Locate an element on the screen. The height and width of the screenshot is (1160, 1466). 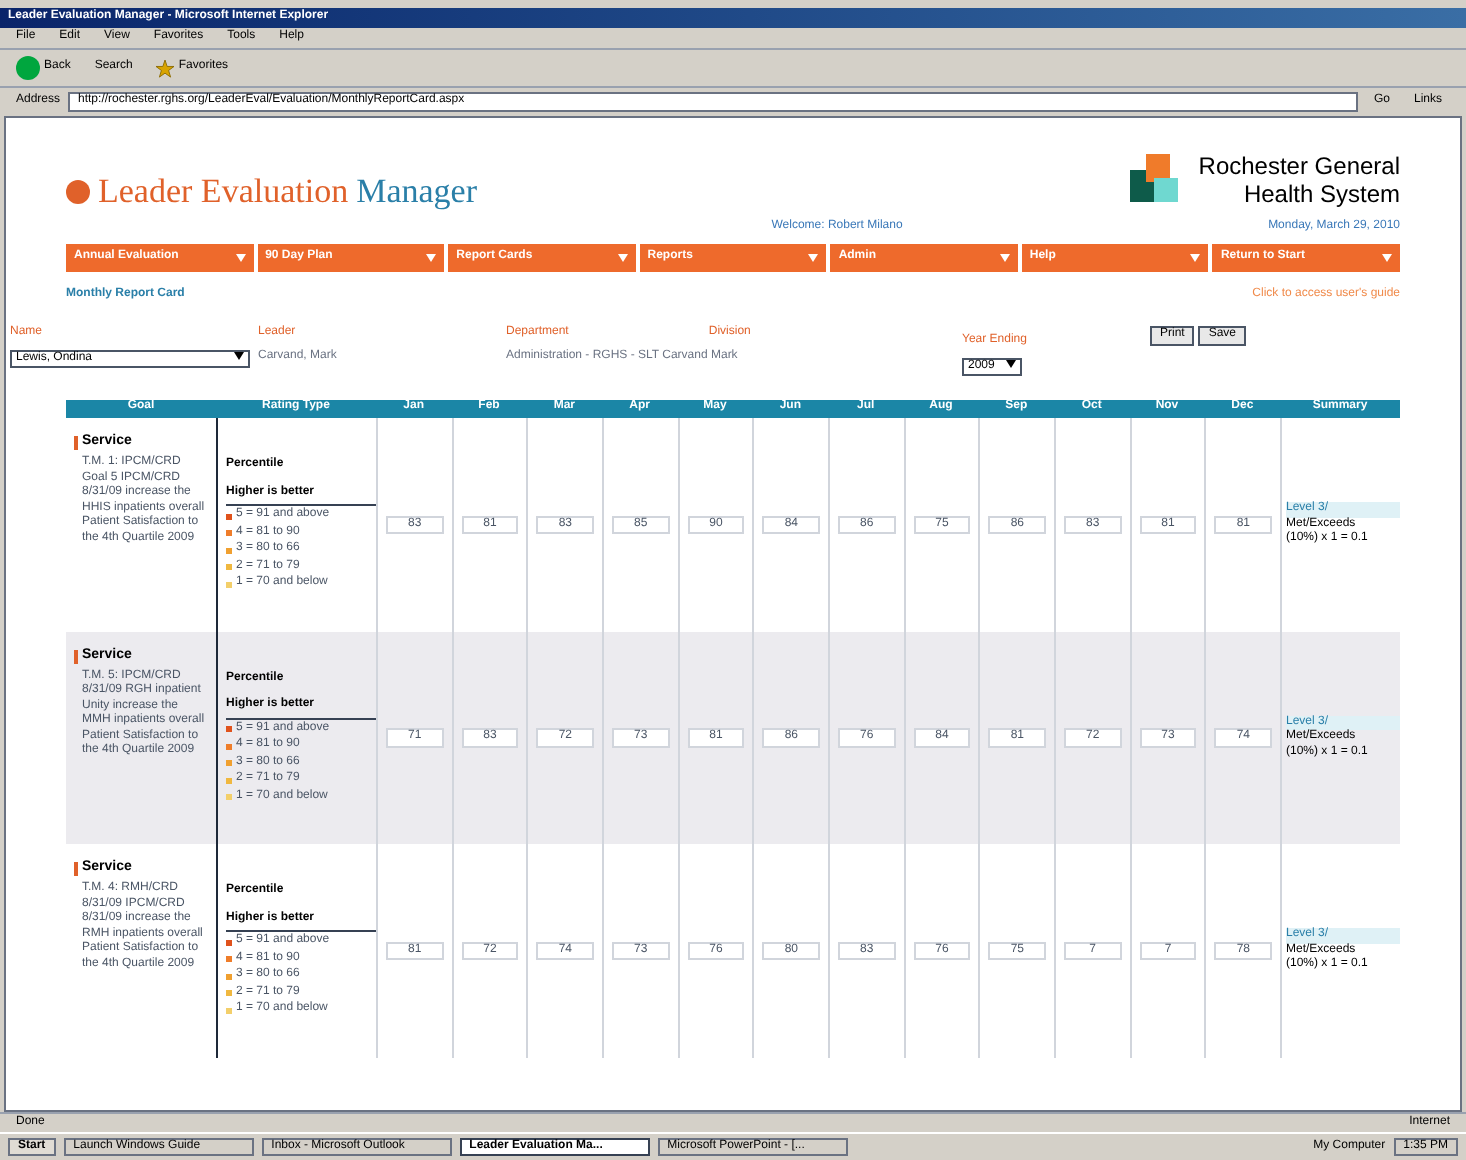
back-icon is located at coordinates (28, 68).